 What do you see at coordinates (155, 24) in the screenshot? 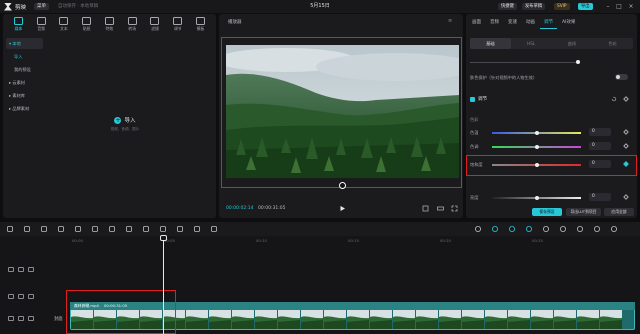
I see `tab-filter: 滤镜` at bounding box center [155, 24].